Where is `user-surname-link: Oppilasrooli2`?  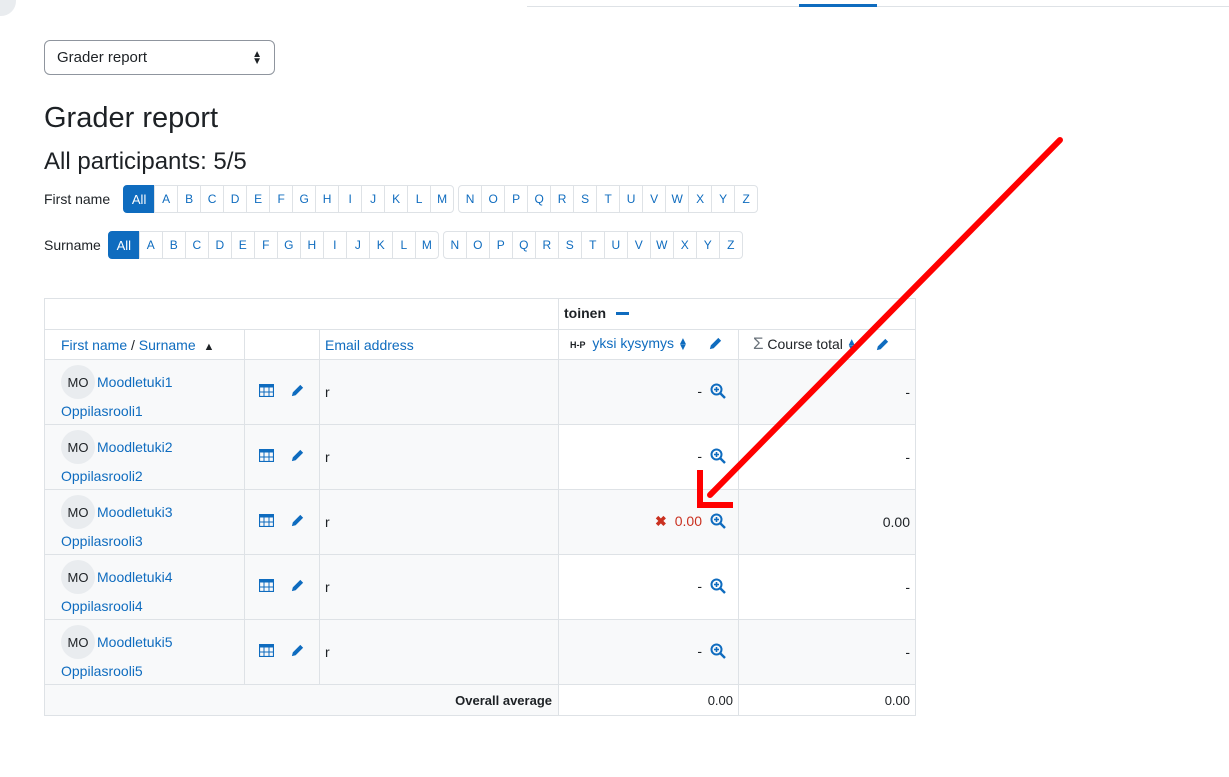
user-surname-link: Oppilasrooli2 is located at coordinates (102, 476).